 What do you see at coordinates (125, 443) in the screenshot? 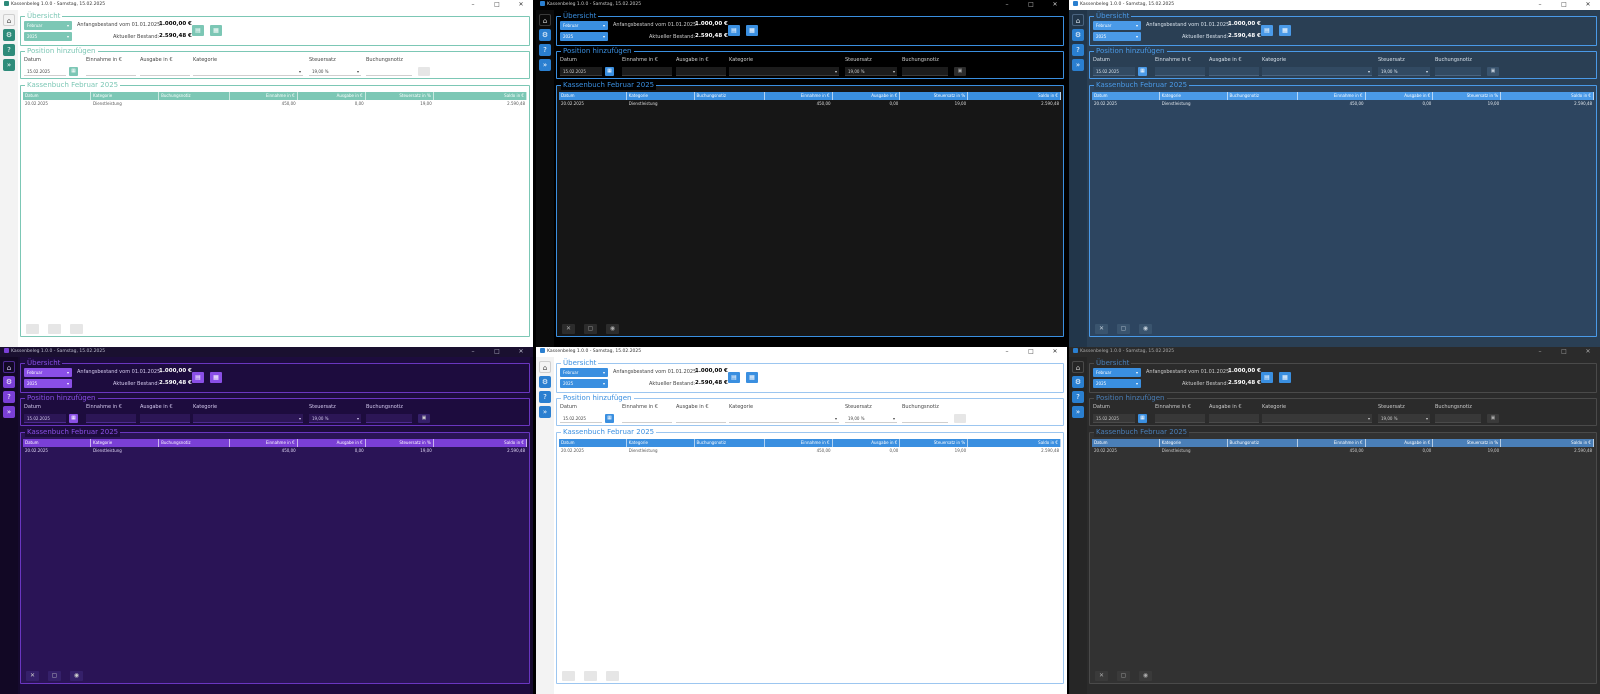
I see `column-header: Kategorie` at bounding box center [125, 443].